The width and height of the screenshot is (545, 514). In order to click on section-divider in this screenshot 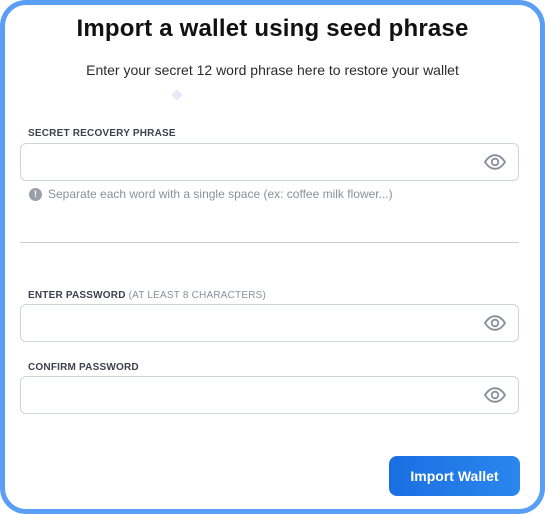, I will do `click(269, 242)`.